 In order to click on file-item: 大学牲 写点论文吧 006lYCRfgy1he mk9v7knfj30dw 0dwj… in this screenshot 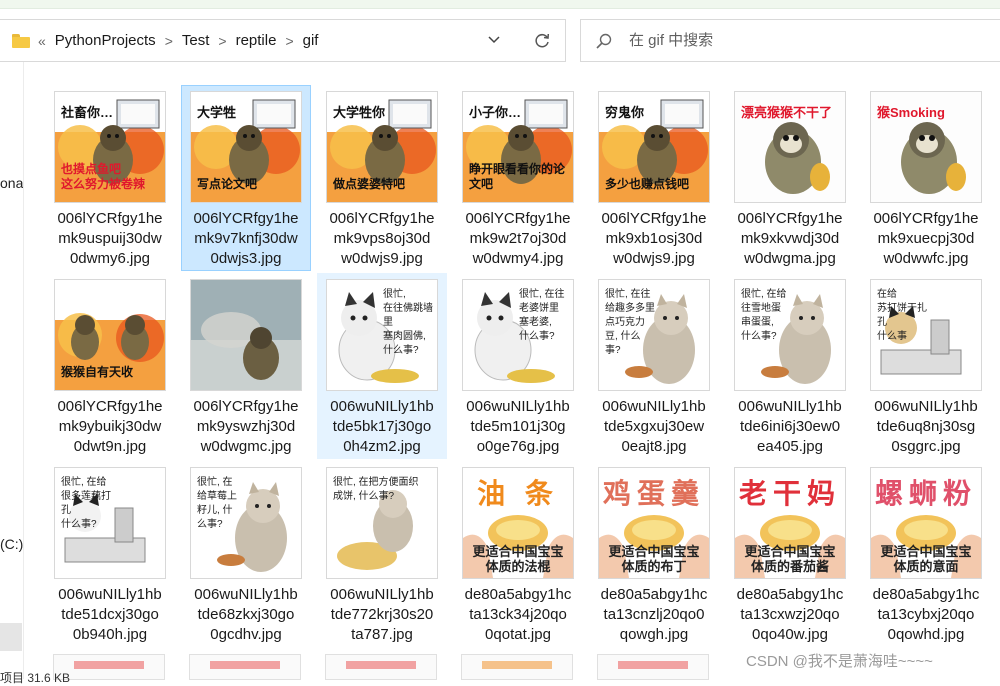, I will do `click(246, 178)`.